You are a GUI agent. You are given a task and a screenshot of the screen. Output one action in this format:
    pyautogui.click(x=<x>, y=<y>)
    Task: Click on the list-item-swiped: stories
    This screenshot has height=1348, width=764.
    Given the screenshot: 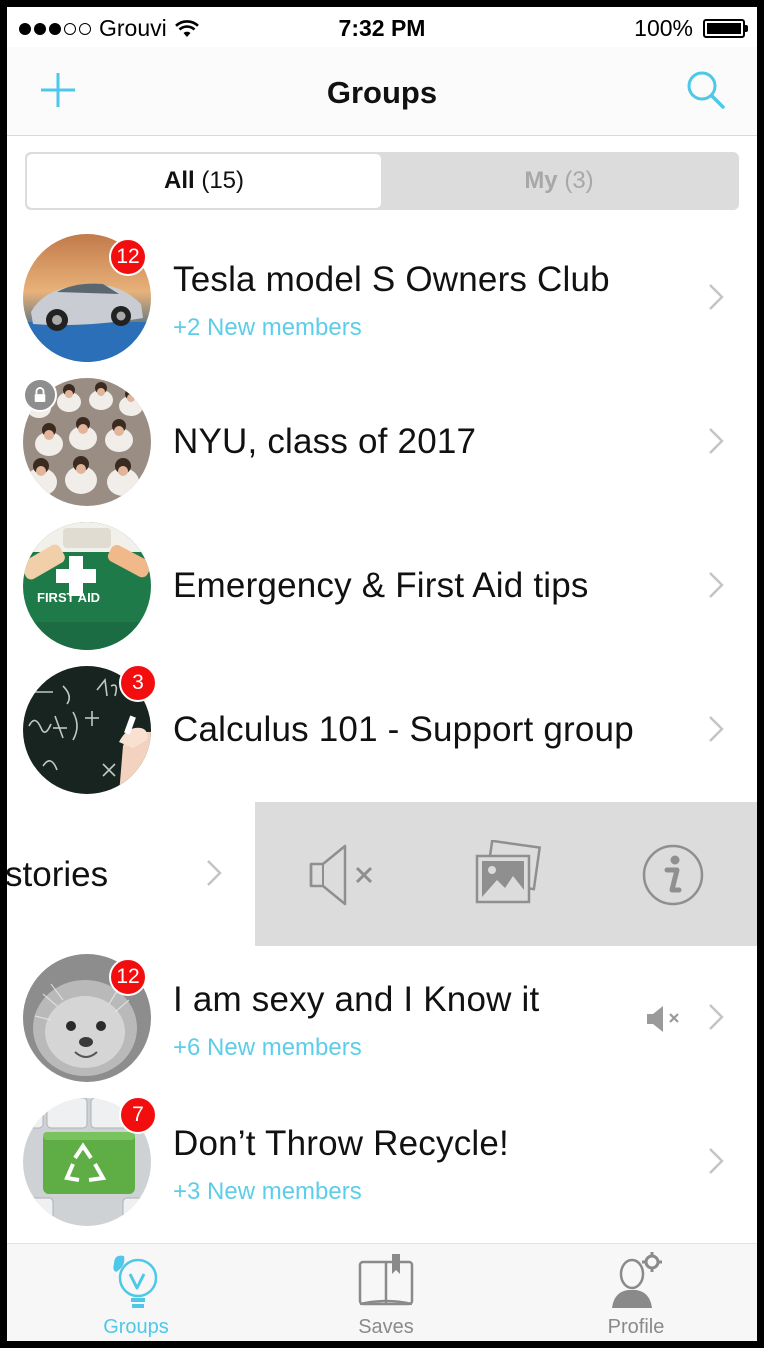 What is the action you would take?
    pyautogui.click(x=382, y=874)
    